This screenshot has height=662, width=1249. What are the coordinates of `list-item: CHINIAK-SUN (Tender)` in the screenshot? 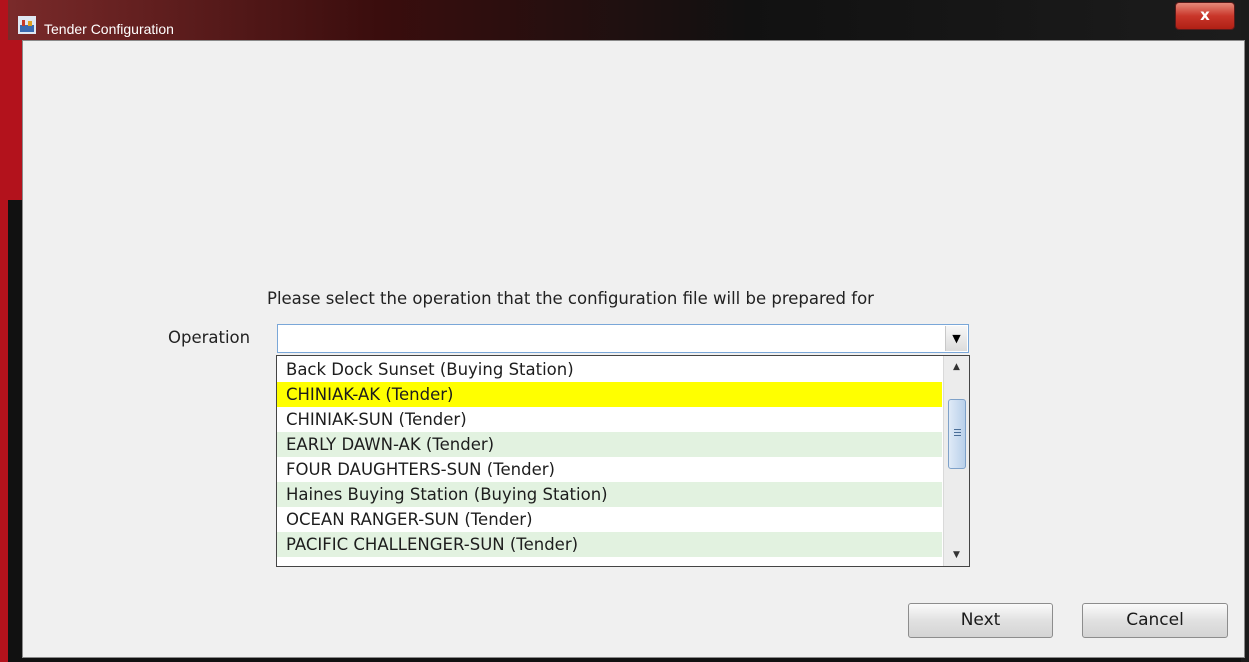 It's located at (609, 419).